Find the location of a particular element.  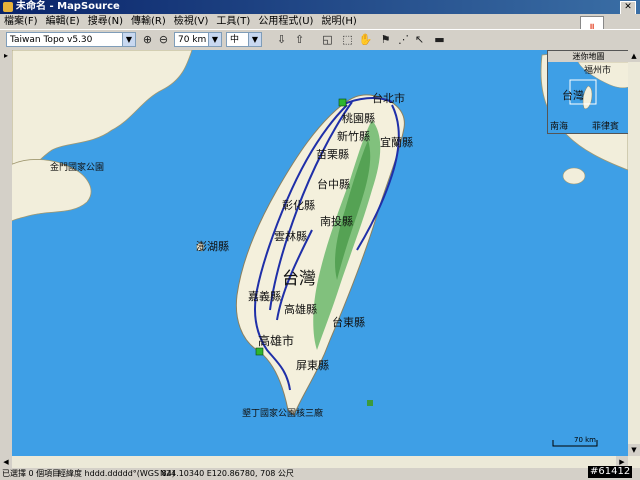

waypoint-start-icon is located at coordinates (342, 102).